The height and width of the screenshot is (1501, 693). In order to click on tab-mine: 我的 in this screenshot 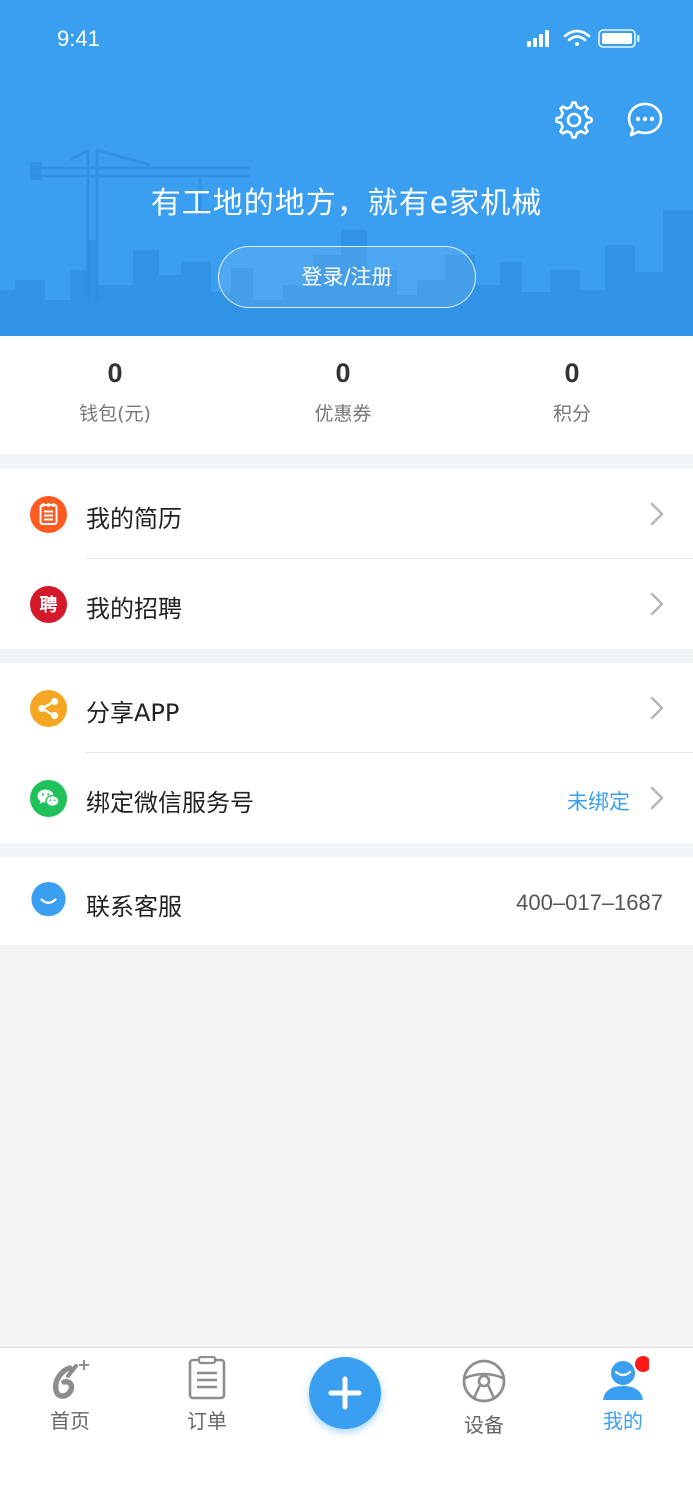, I will do `click(623, 1398)`.